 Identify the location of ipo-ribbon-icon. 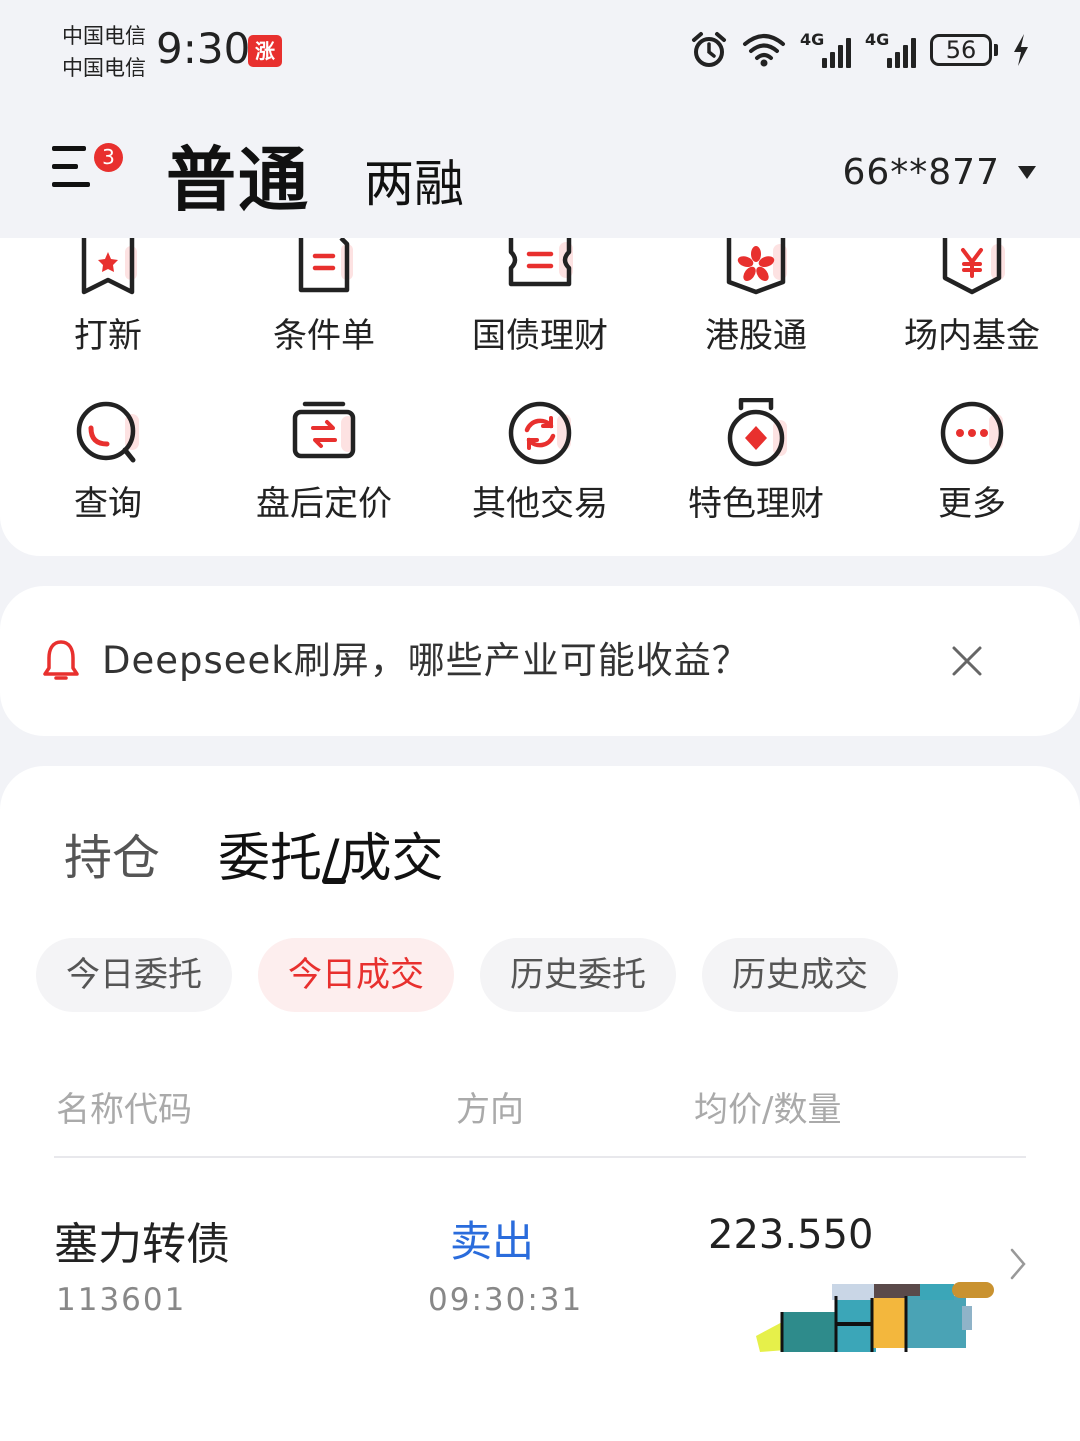
(109, 266).